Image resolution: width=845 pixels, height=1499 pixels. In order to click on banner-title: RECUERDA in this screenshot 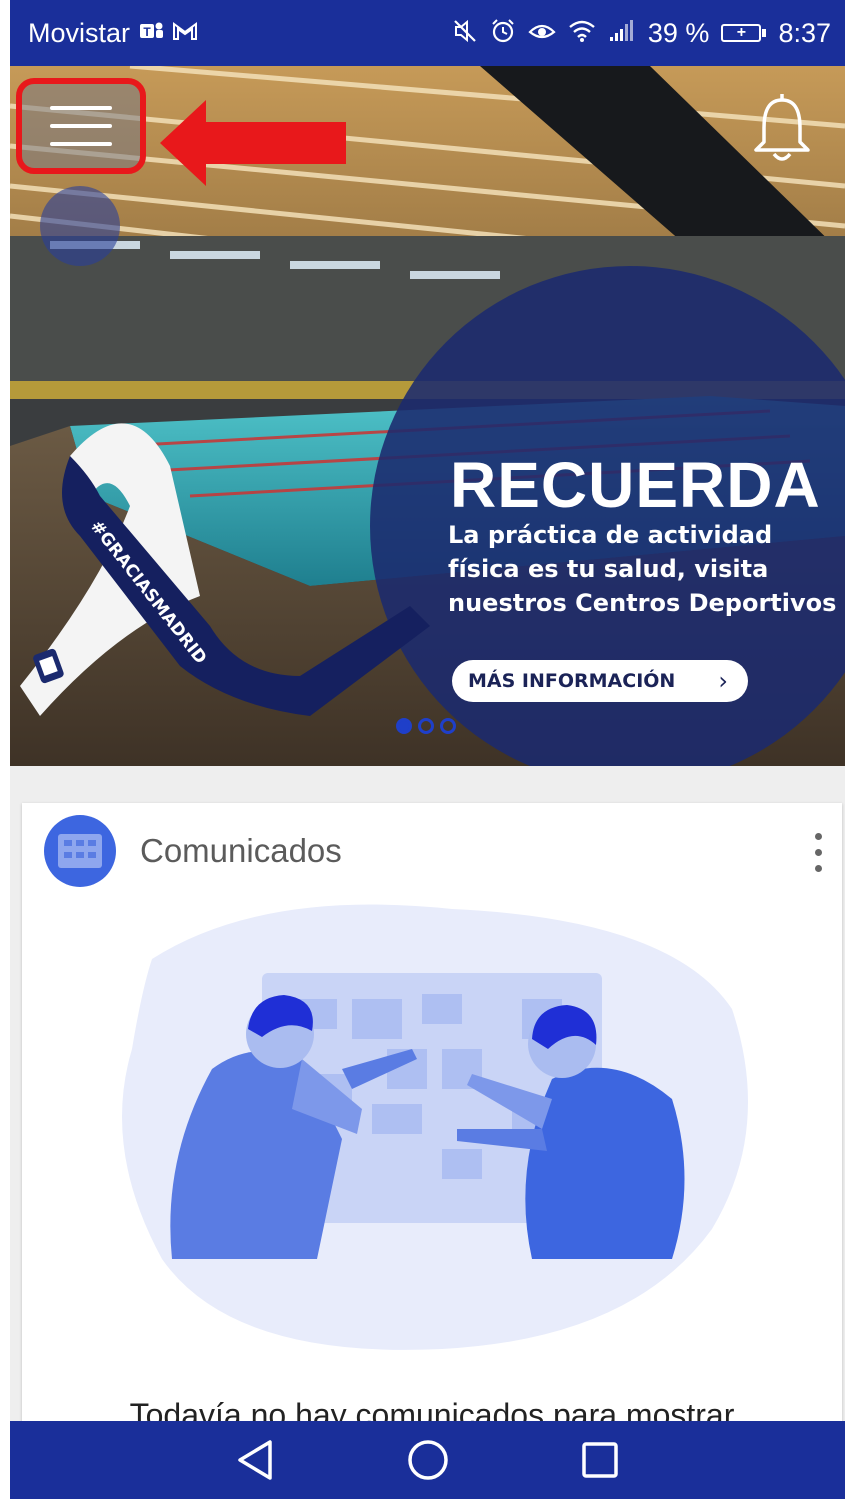, I will do `click(635, 485)`.